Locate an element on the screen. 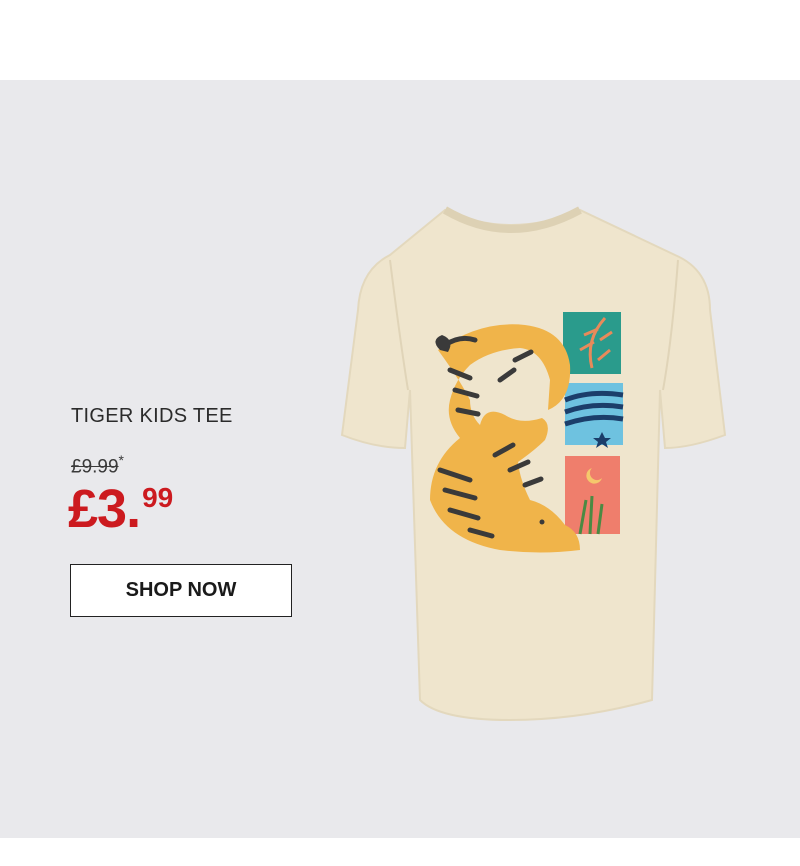 The width and height of the screenshot is (800, 866). sale-price: £3.99 is located at coordinates (120, 509).